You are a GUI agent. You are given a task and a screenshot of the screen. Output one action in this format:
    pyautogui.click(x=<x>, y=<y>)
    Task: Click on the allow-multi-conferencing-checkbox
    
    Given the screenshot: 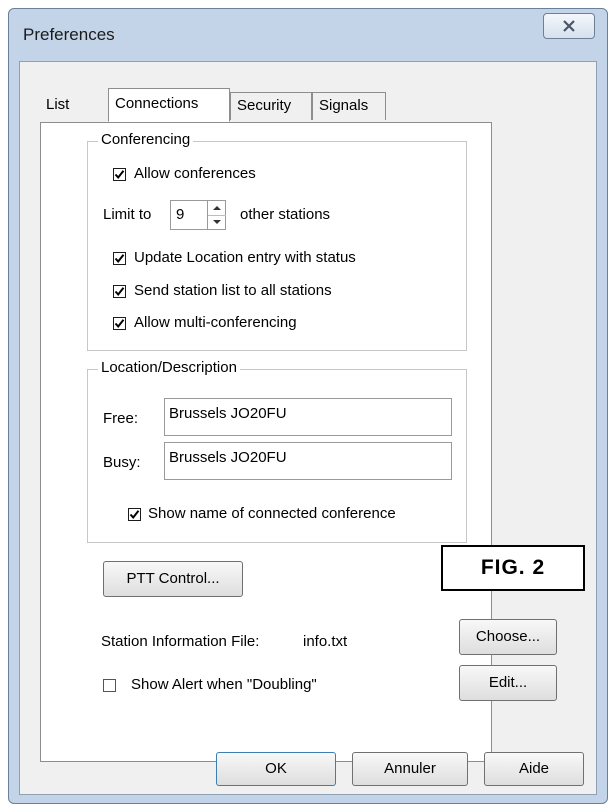 What is the action you would take?
    pyautogui.click(x=119, y=323)
    